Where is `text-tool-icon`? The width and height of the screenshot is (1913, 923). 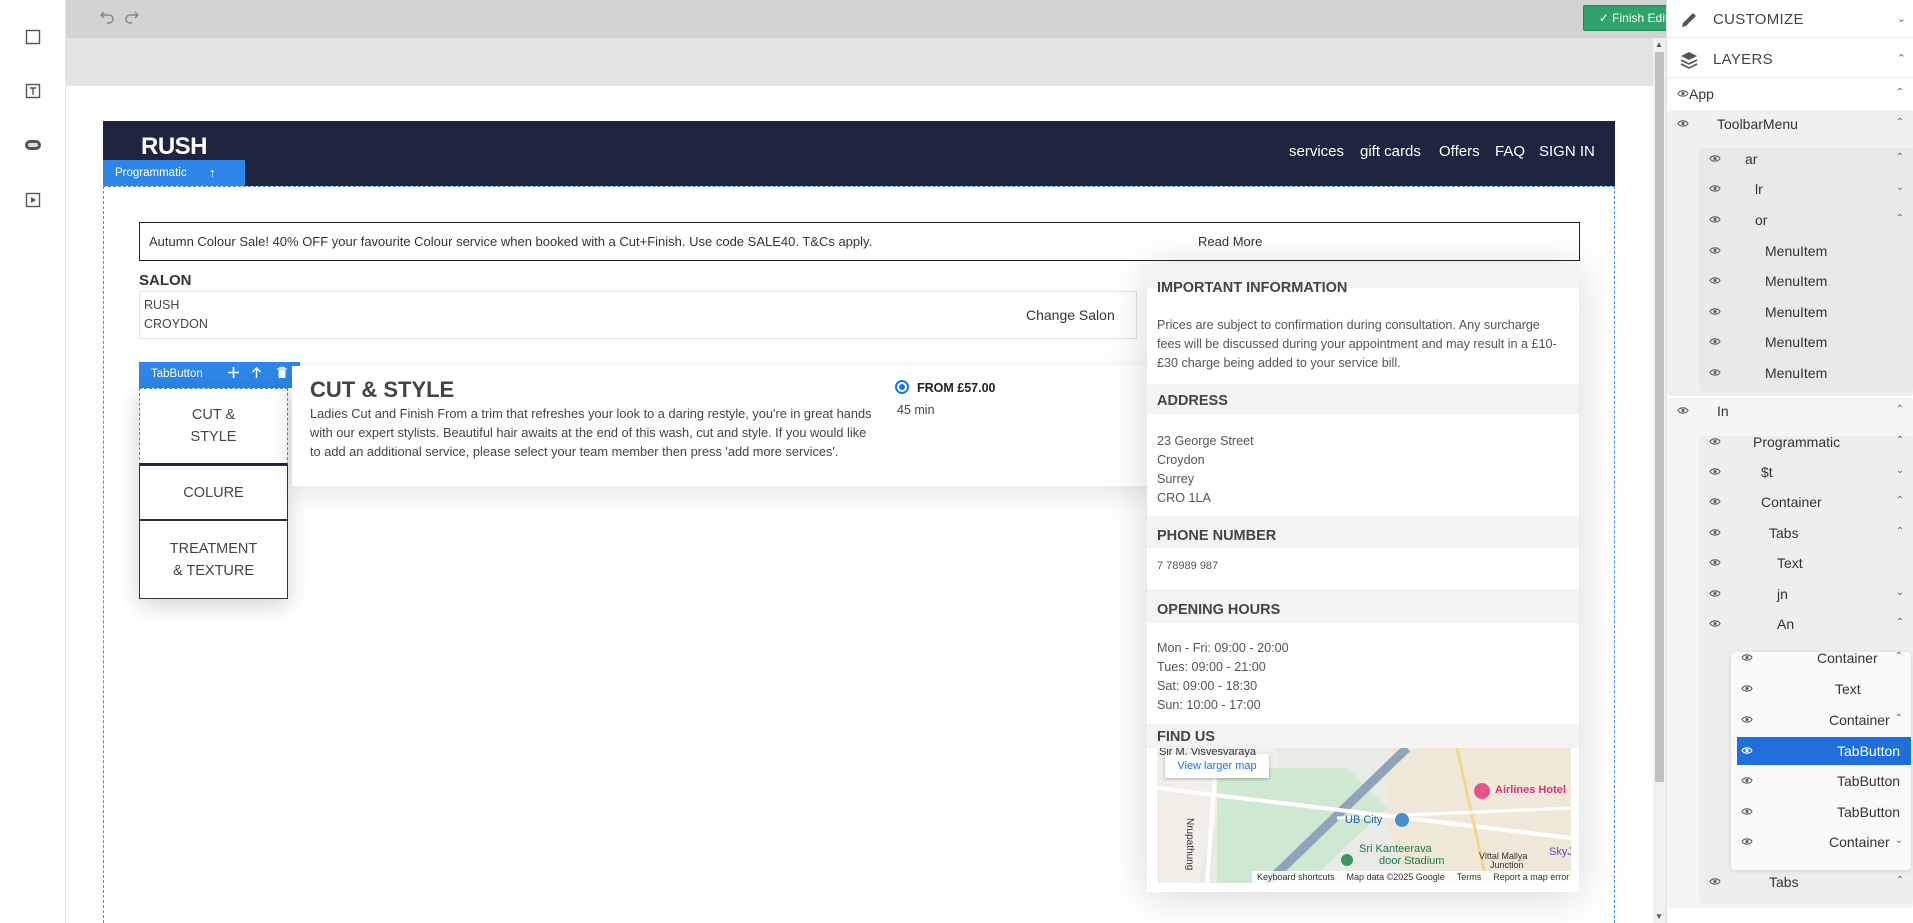
text-tool-icon is located at coordinates (33, 91).